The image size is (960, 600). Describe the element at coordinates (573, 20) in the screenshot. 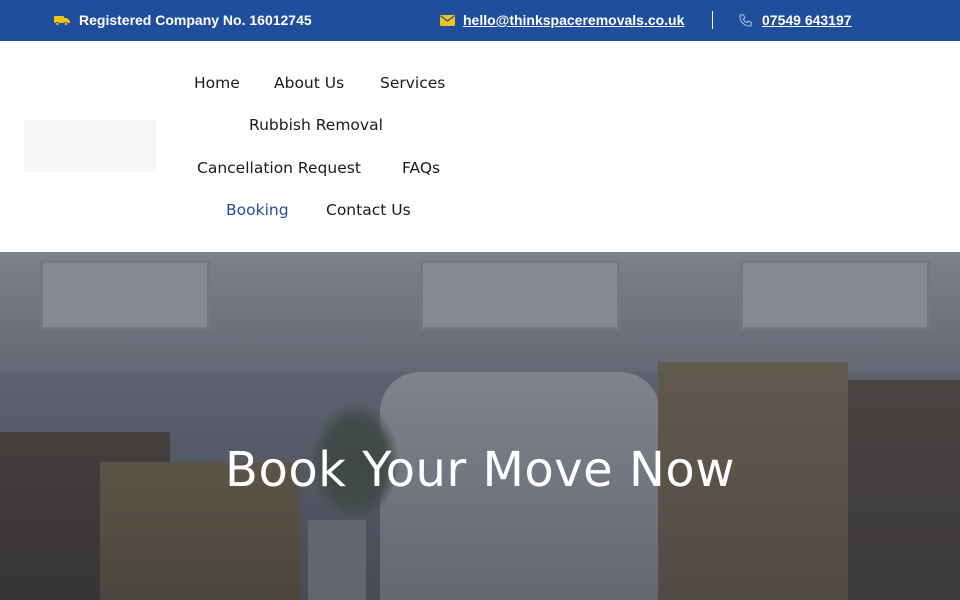

I see `email-link: hello@thinkspaceremovals.co.uk` at that location.